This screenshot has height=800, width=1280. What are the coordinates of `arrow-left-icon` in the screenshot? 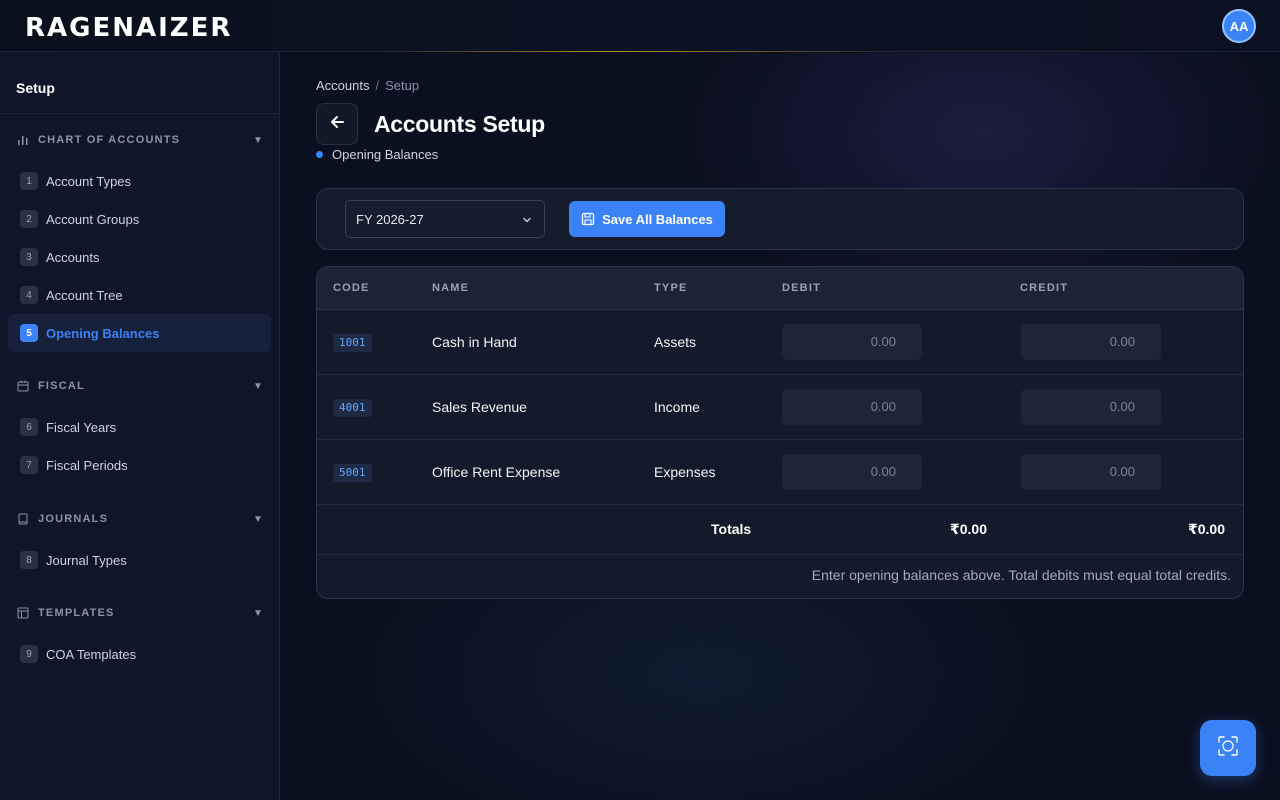 It's located at (337, 124).